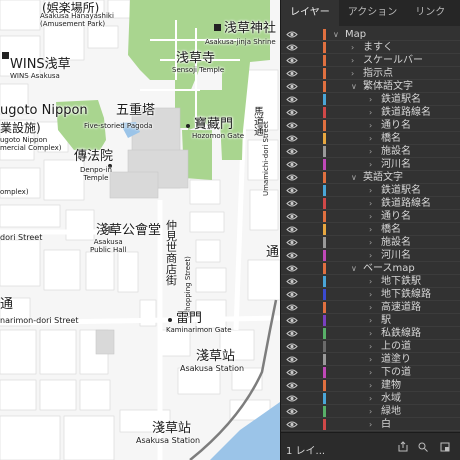  I want to click on layer-row: › 水域, so click(370, 398).